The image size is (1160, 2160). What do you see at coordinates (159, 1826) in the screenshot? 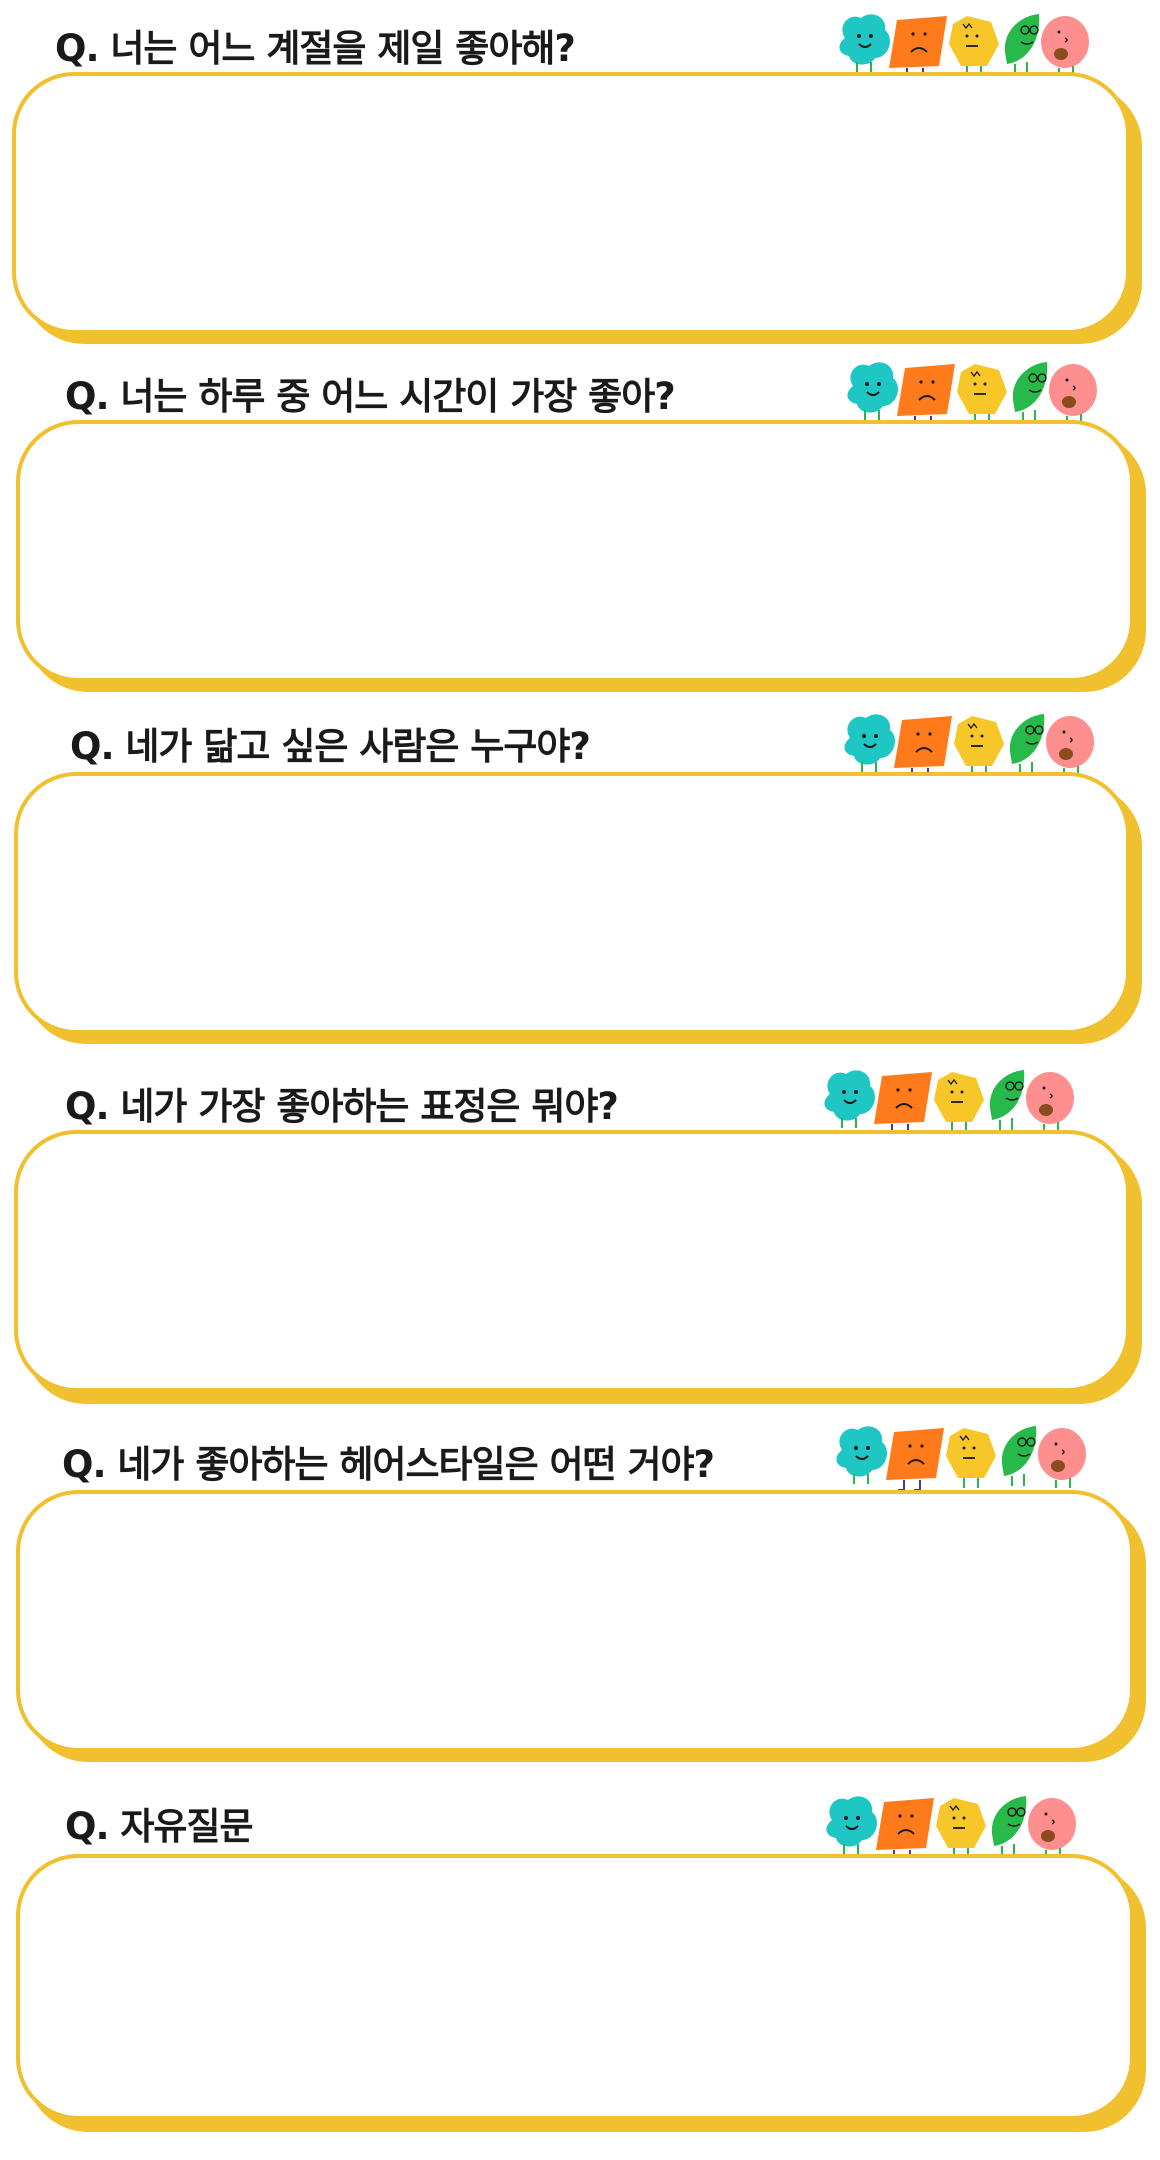
I see `question-label: Q. 자유질문` at bounding box center [159, 1826].